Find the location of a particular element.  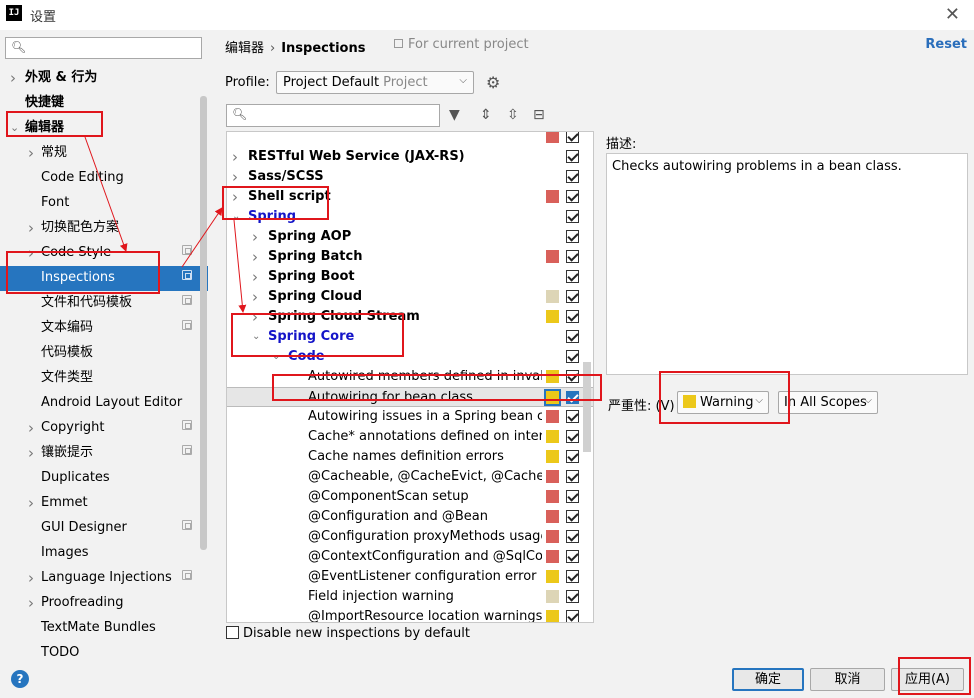

ok-button: 确定 is located at coordinates (768, 679).